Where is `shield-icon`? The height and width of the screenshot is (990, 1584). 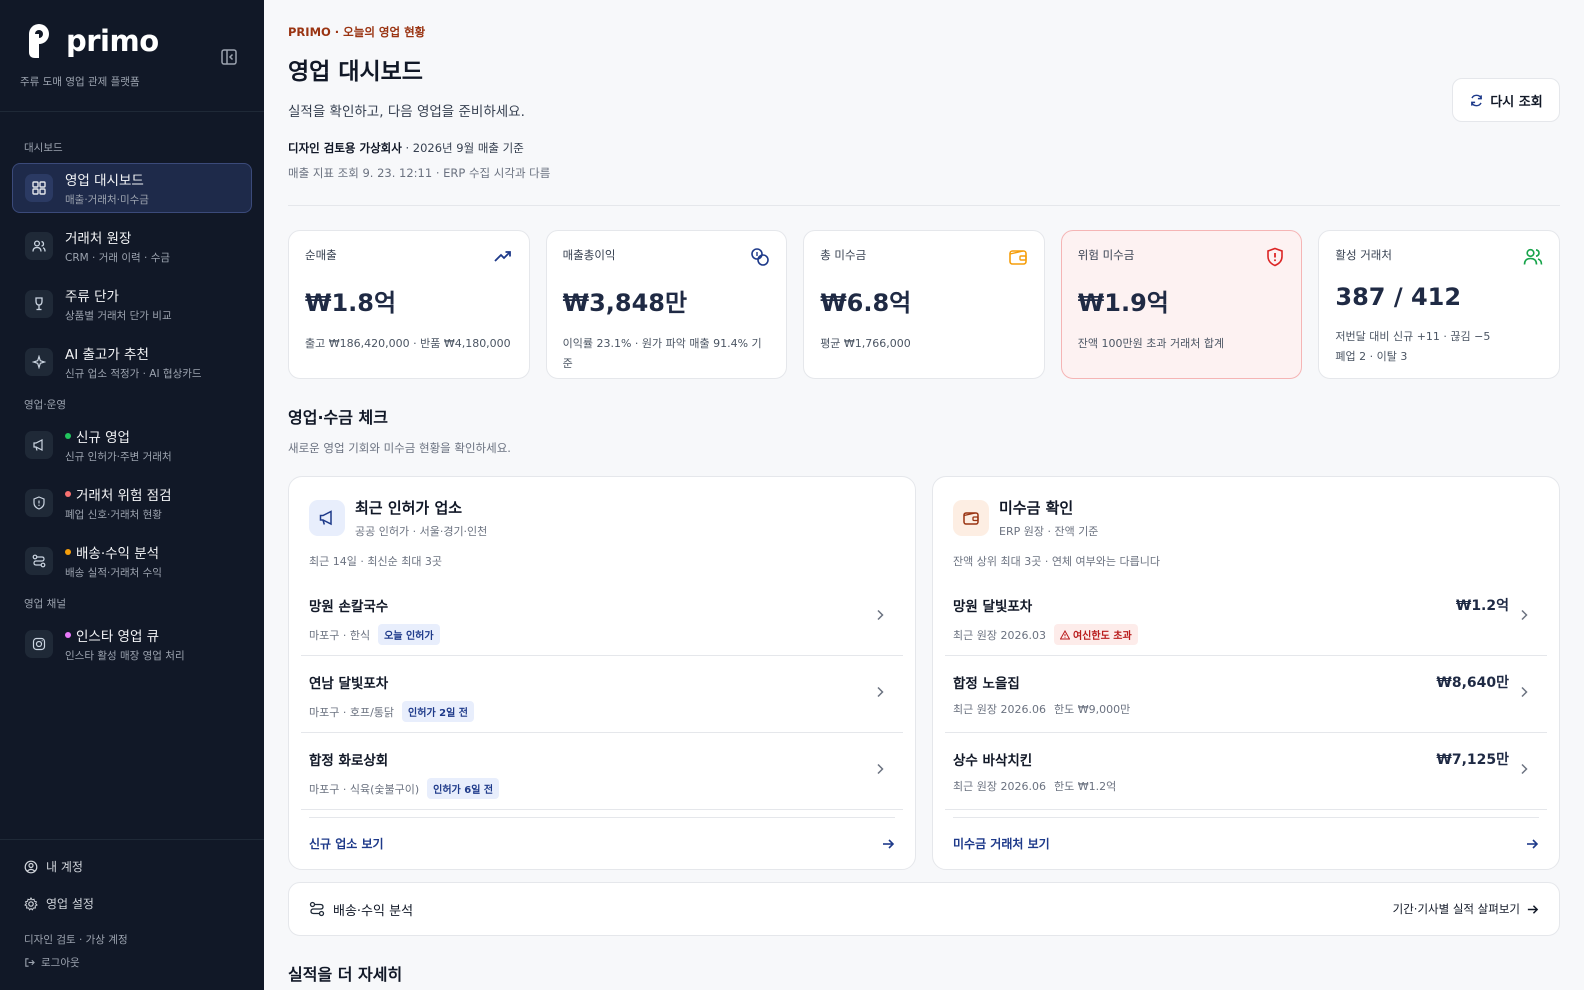
shield-icon is located at coordinates (39, 503).